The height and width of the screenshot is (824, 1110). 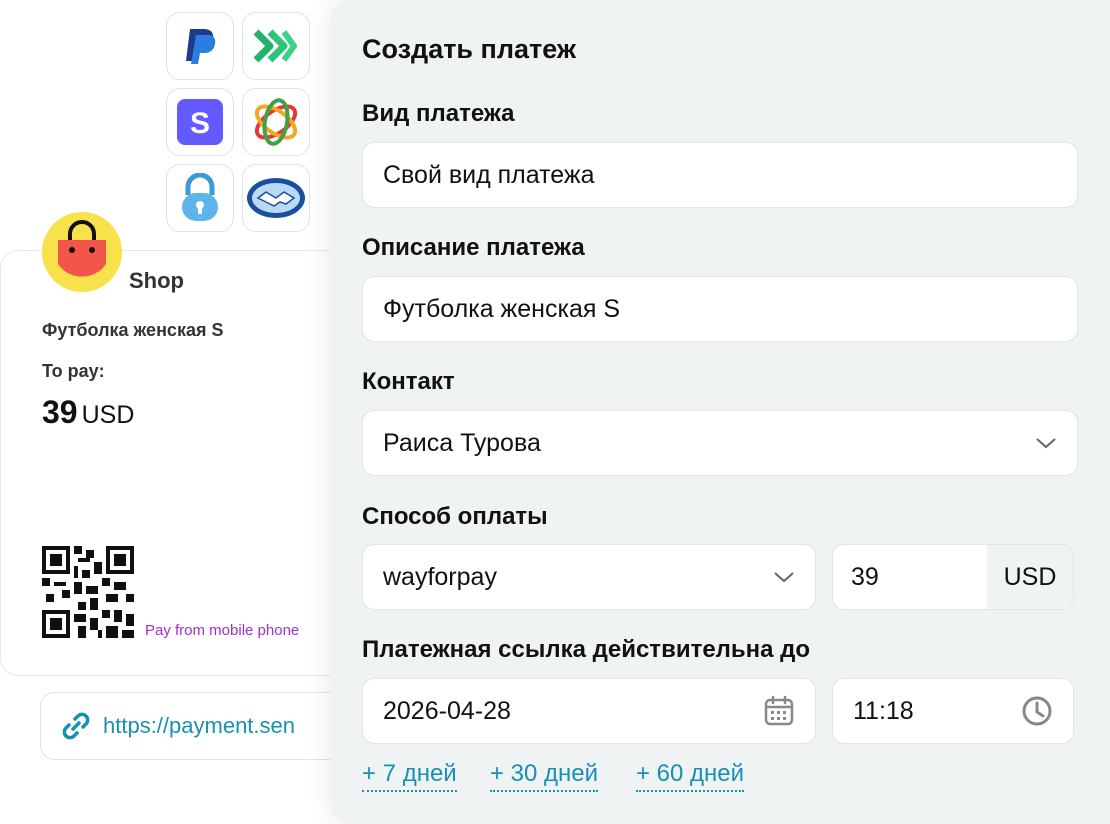 What do you see at coordinates (438, 113) in the screenshot?
I see `payment-type-label: Вид платежа` at bounding box center [438, 113].